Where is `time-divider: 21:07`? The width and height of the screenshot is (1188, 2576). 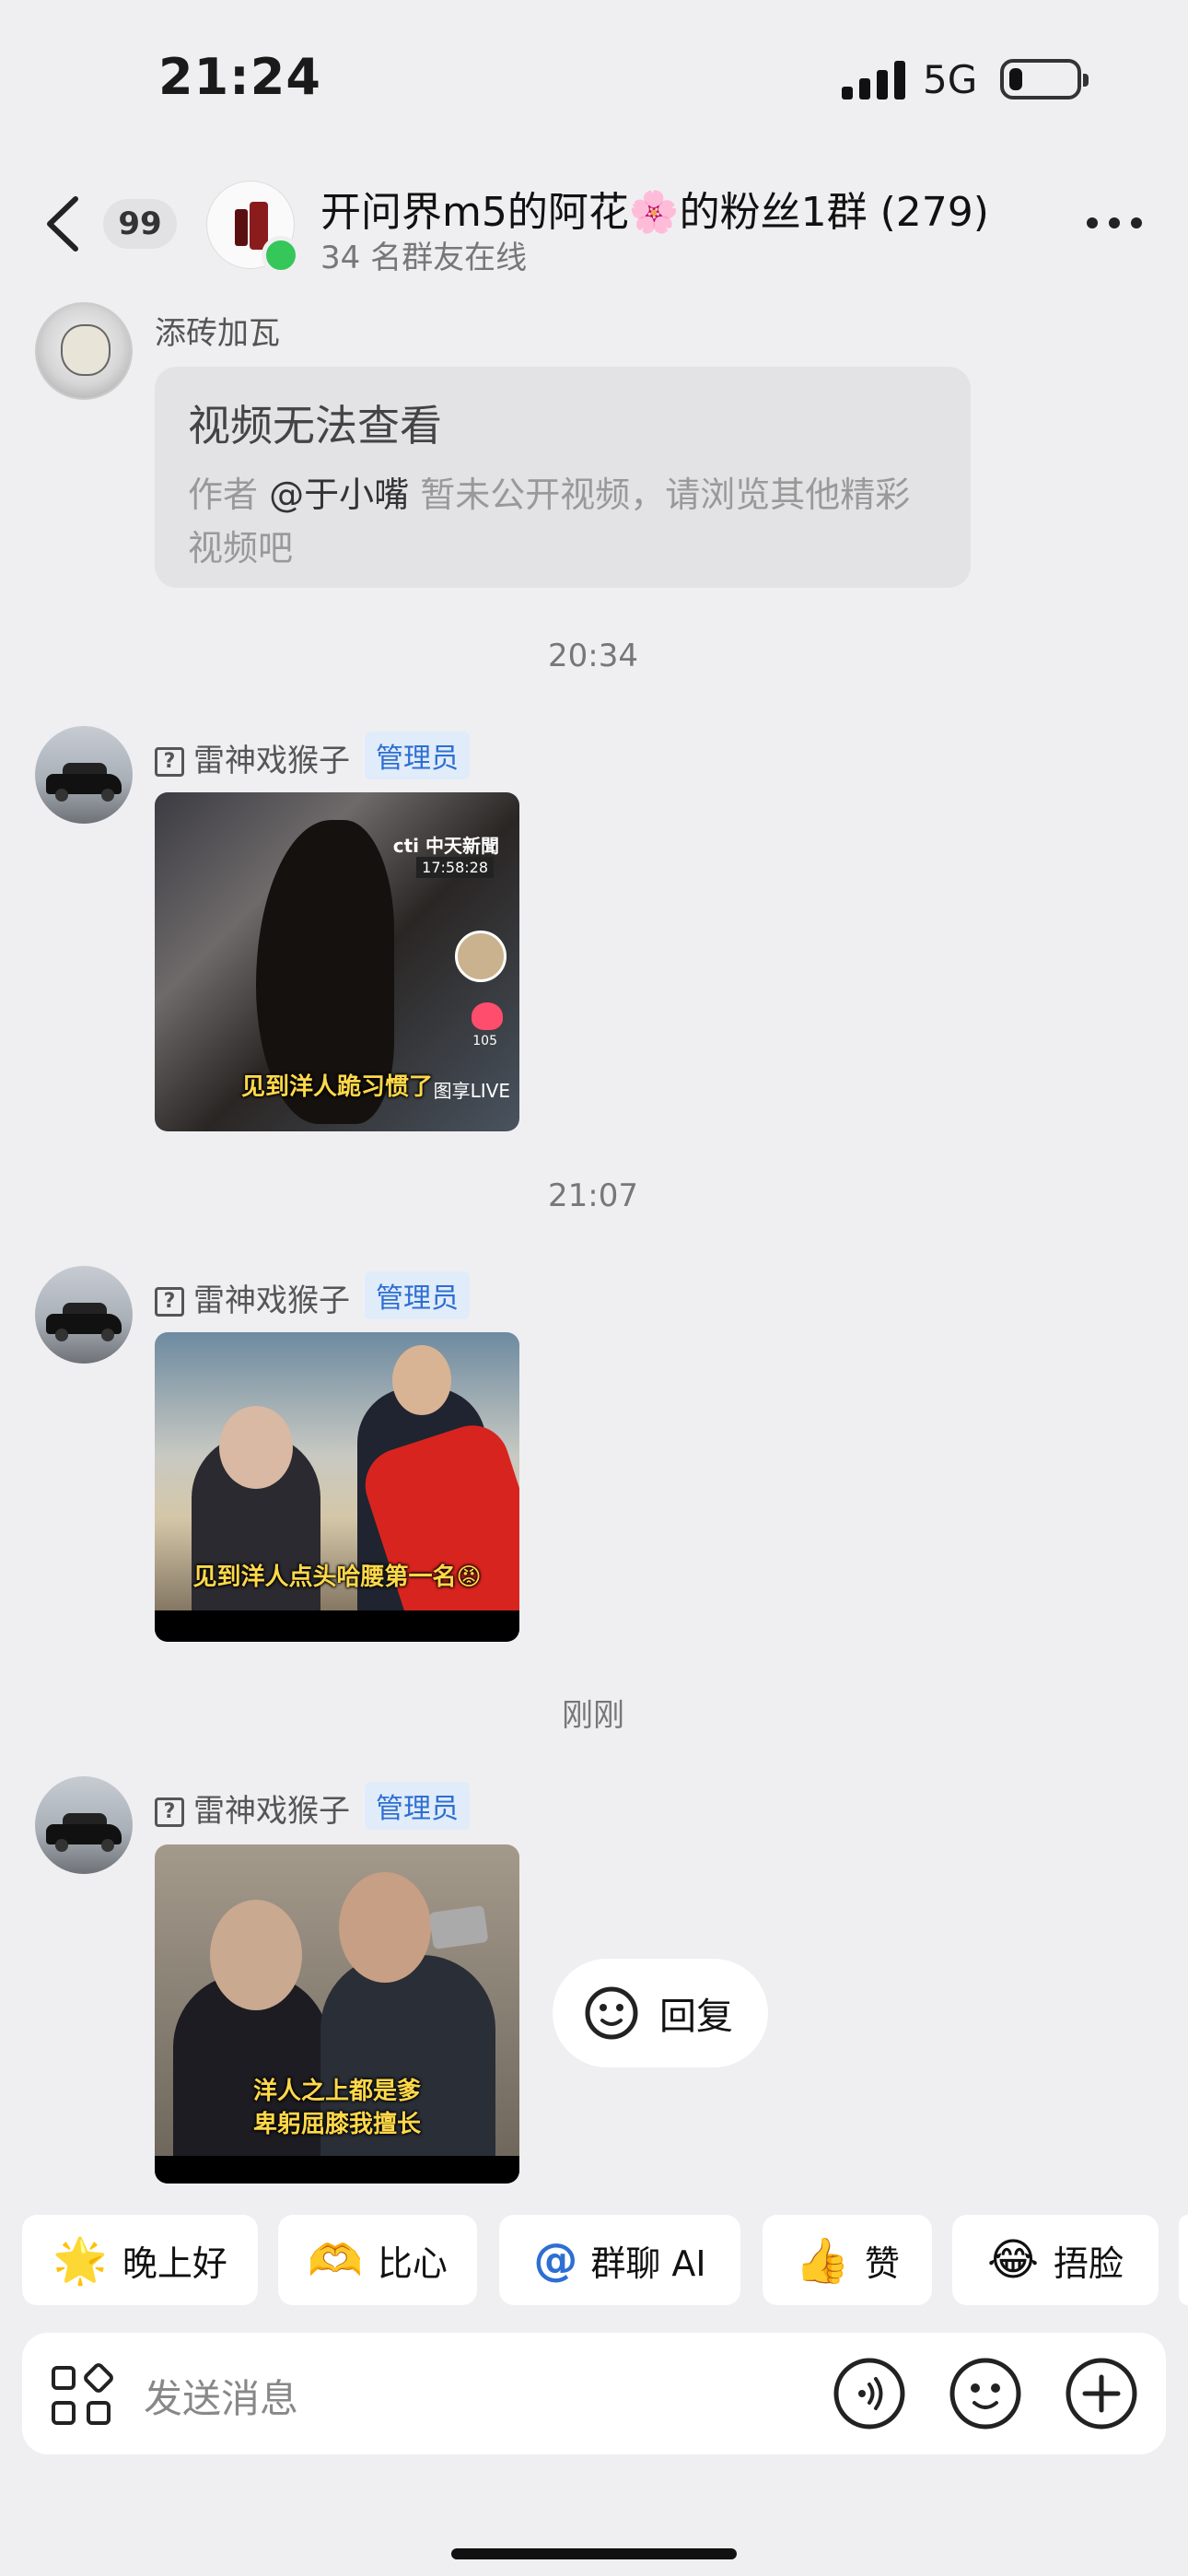
time-divider: 21:07 is located at coordinates (593, 1195).